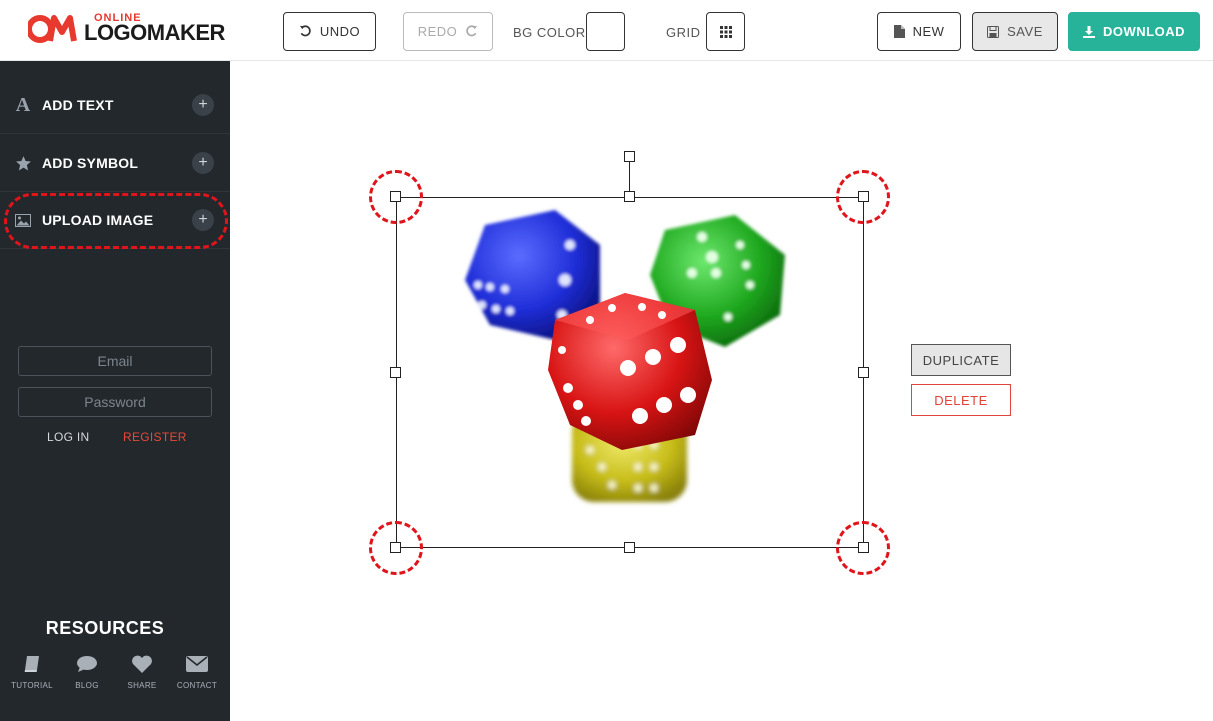  I want to click on resource-share: SHARE, so click(142, 671).